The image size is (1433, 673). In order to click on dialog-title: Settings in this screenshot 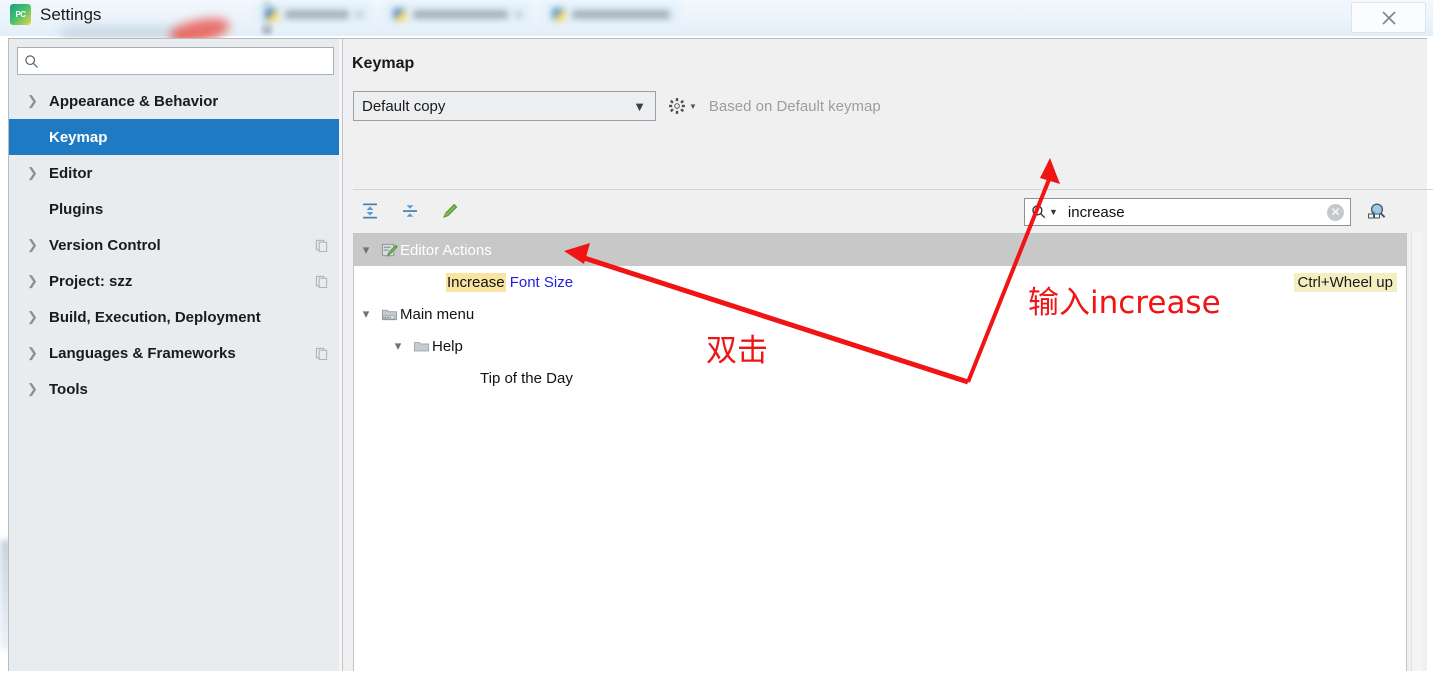, I will do `click(71, 14)`.